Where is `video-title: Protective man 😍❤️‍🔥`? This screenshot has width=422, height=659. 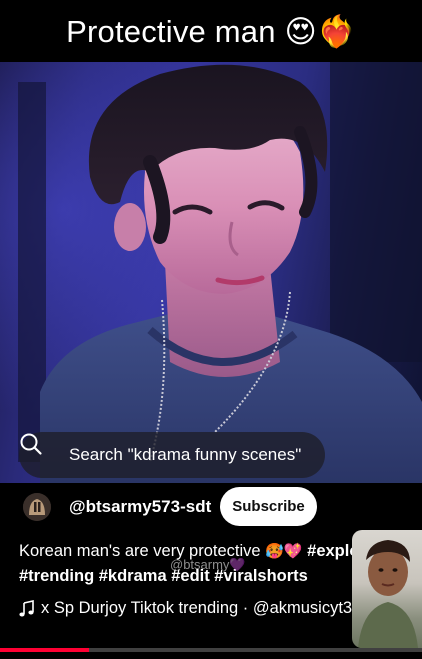
video-title: Protective man 😍❤️‍🔥 is located at coordinates (211, 31).